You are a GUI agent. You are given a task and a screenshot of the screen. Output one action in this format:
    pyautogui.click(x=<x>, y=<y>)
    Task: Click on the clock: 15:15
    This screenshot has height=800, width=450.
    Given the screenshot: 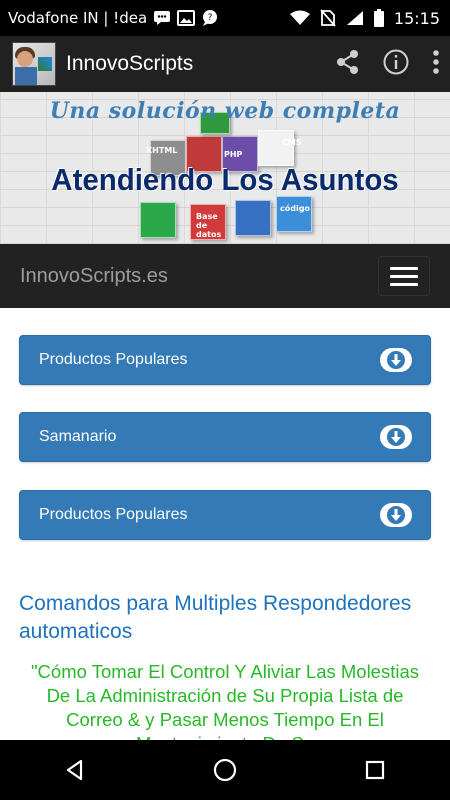 What is the action you would take?
    pyautogui.click(x=416, y=18)
    